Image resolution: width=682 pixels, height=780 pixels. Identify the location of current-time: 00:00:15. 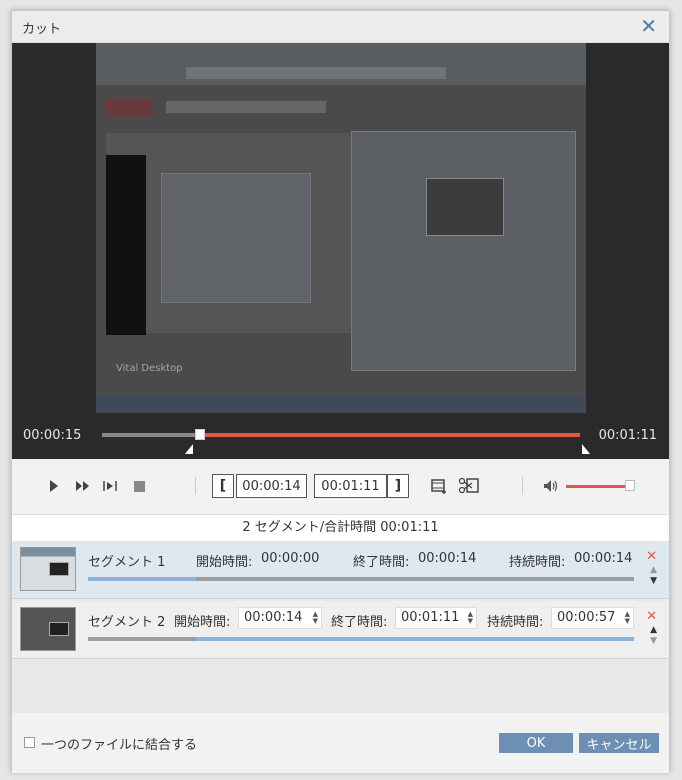
(52, 435).